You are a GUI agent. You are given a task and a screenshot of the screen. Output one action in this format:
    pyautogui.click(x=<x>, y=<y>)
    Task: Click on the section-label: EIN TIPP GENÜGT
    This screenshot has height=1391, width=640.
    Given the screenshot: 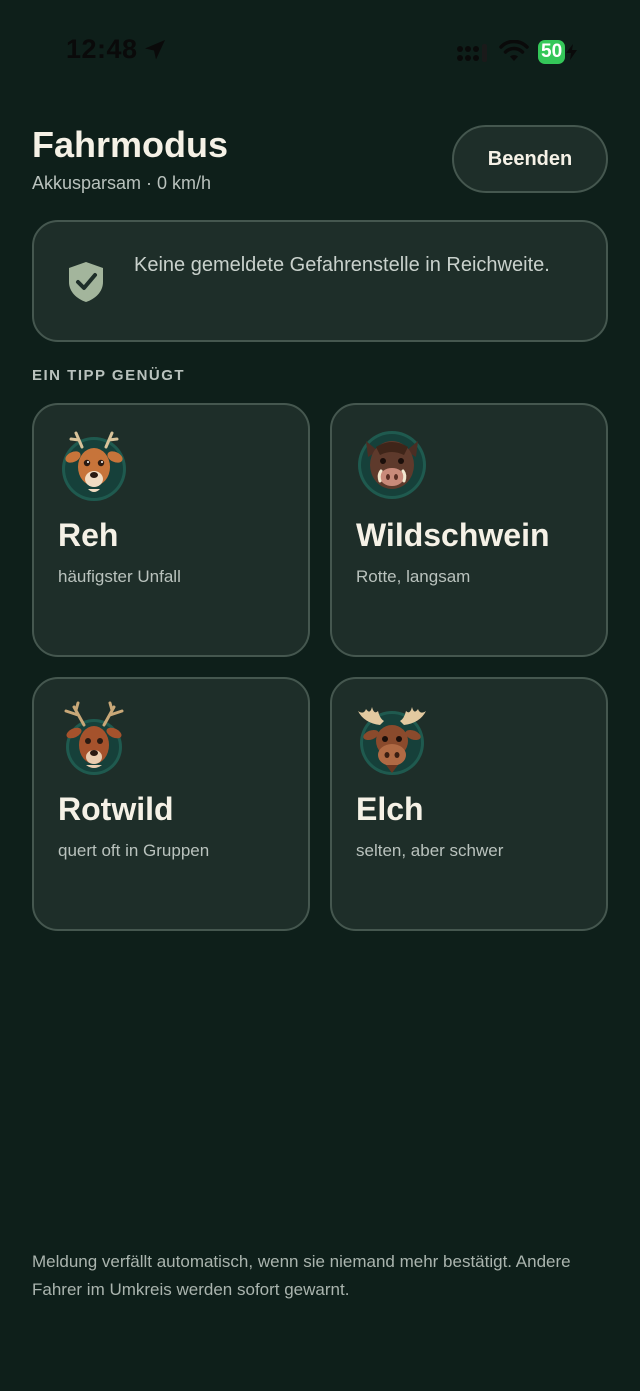 What is the action you would take?
    pyautogui.click(x=109, y=375)
    